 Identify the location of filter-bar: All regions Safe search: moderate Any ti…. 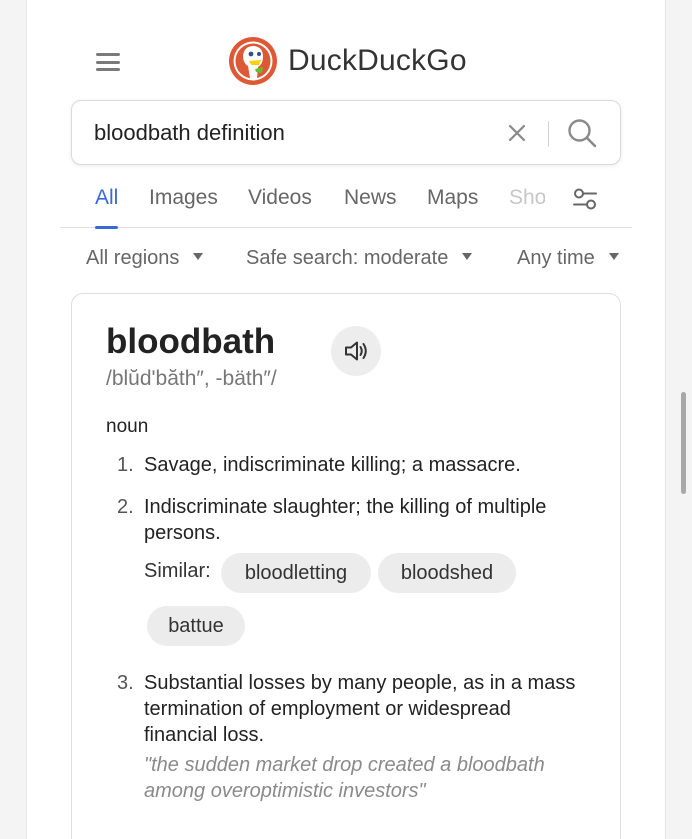
(359, 261).